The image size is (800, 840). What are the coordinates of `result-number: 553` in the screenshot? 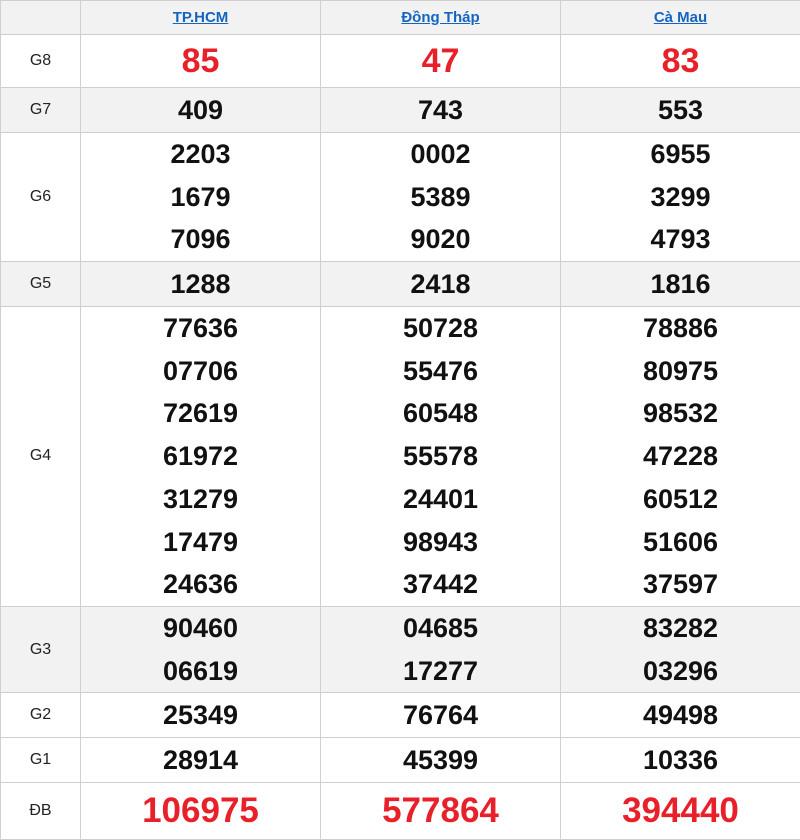 It's located at (680, 110).